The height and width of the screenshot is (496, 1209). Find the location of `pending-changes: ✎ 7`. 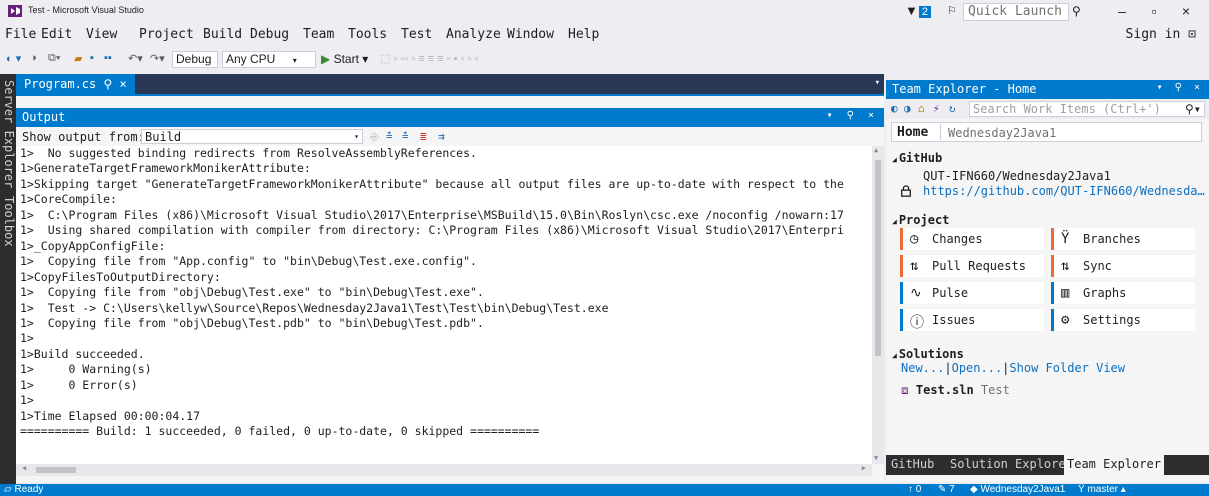

pending-changes: ✎ 7 is located at coordinates (946, 489).